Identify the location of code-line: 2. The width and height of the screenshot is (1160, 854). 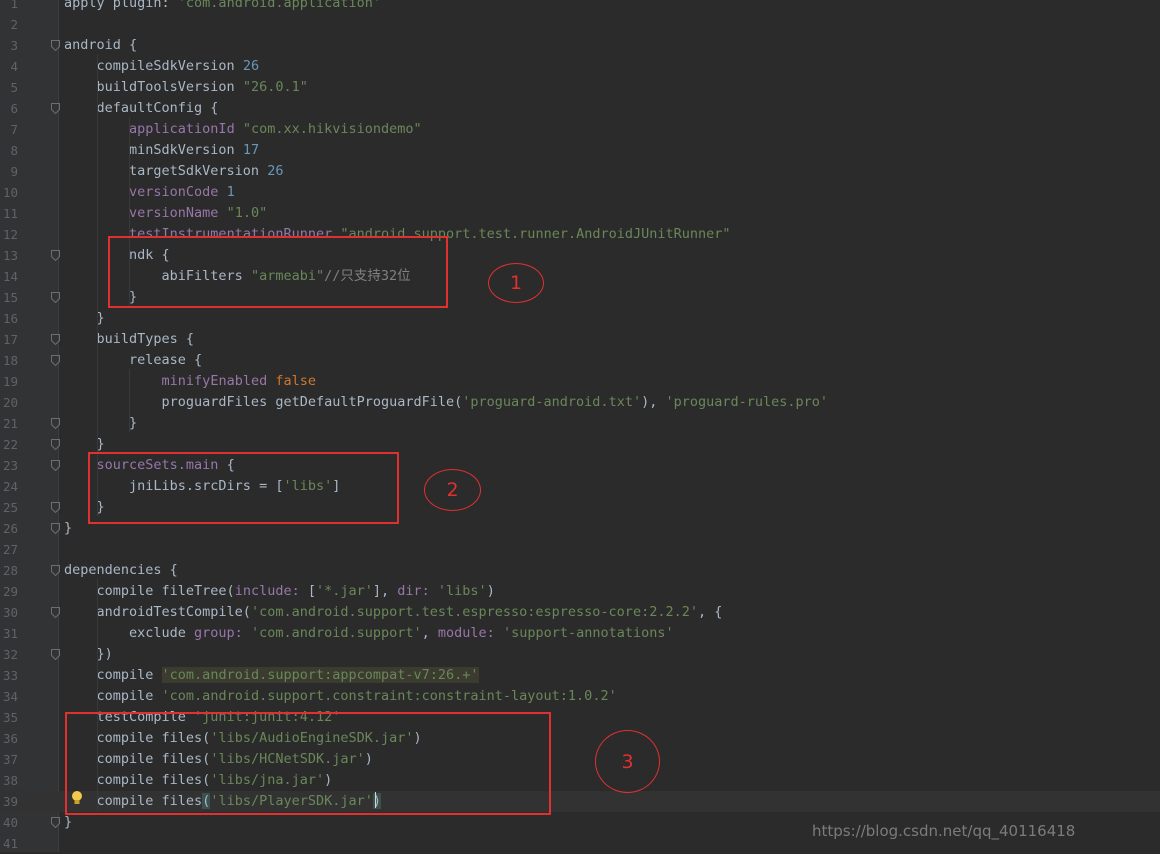
(580, 24).